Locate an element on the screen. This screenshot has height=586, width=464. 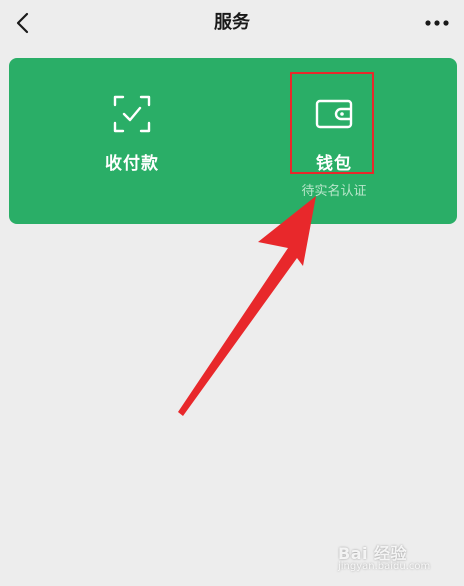
back-button is located at coordinates (23, 23).